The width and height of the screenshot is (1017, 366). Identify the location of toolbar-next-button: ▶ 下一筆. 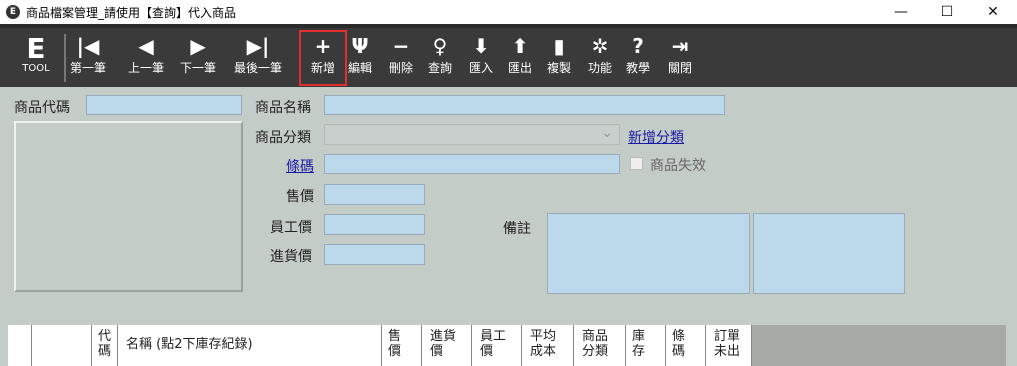
(198, 58).